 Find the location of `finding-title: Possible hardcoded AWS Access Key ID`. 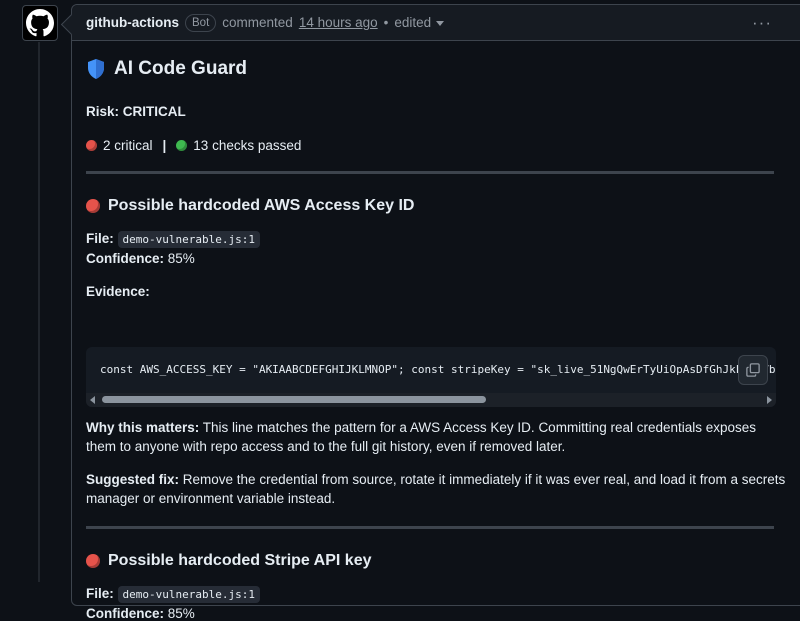

finding-title: Possible hardcoded AWS Access Key ID is located at coordinates (250, 206).